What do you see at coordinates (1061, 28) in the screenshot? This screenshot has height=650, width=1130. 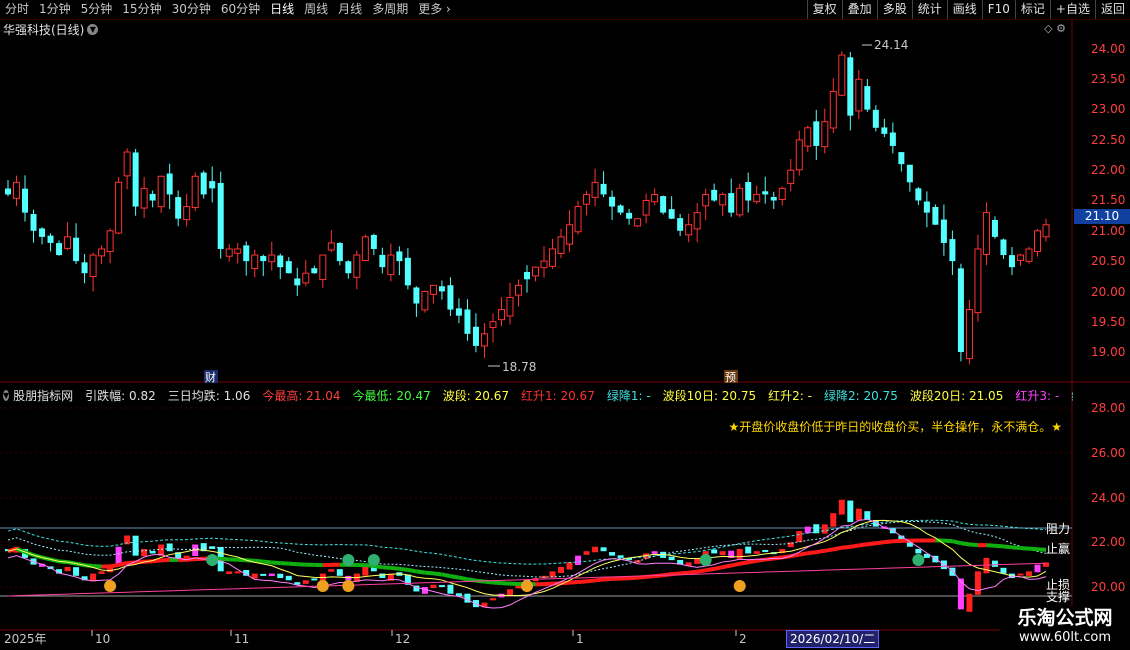 I see `gear-icon: ⚙` at bounding box center [1061, 28].